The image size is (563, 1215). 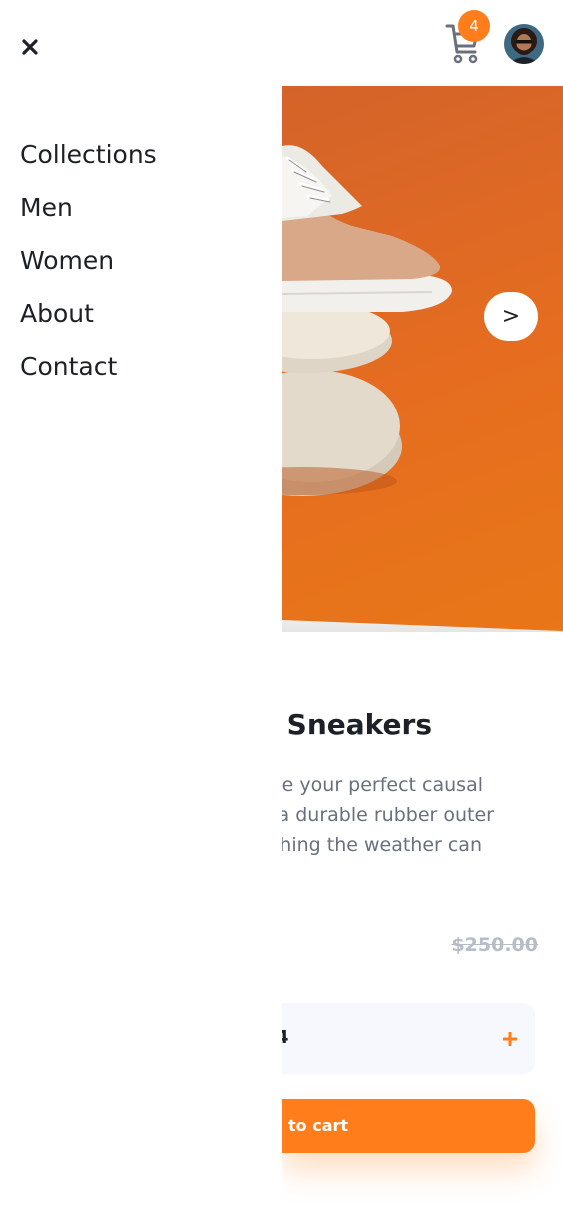 I want to click on menu-item-collections: Collections, so click(x=88, y=154).